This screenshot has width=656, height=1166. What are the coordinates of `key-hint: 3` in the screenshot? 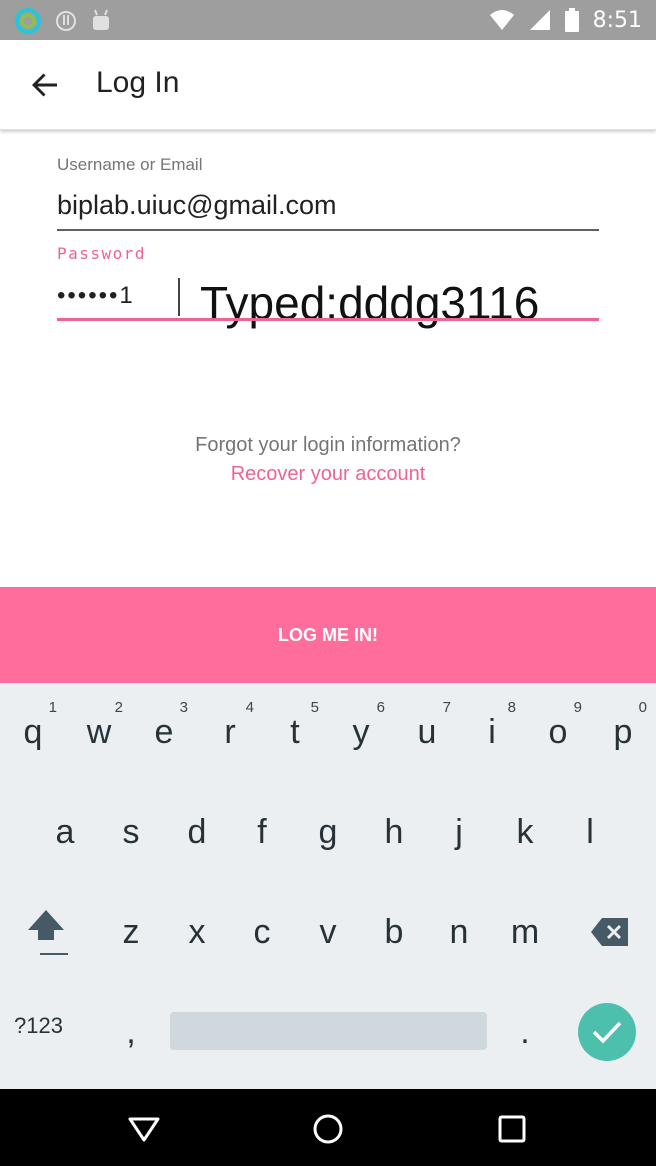 It's located at (183, 707).